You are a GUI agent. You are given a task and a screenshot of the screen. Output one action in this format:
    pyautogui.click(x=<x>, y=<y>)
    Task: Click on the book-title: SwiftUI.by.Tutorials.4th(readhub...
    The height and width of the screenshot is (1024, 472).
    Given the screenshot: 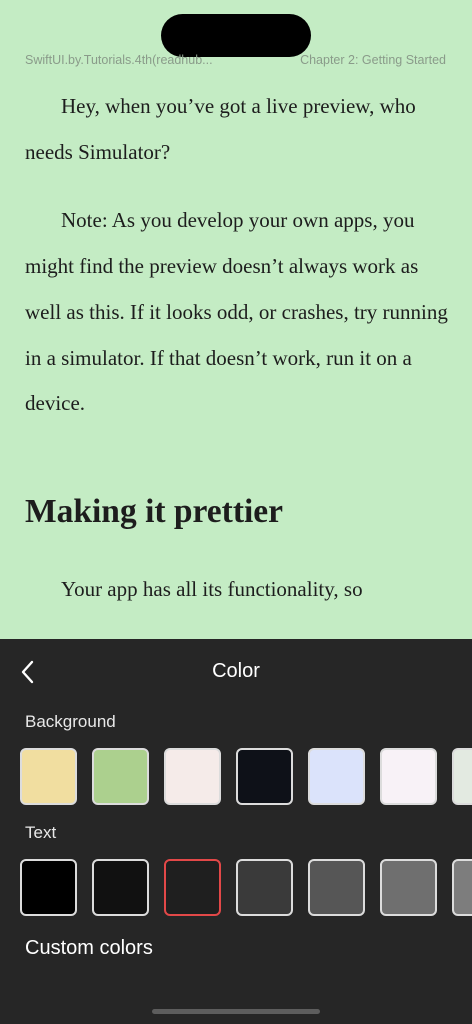 What is the action you would take?
    pyautogui.click(x=119, y=60)
    